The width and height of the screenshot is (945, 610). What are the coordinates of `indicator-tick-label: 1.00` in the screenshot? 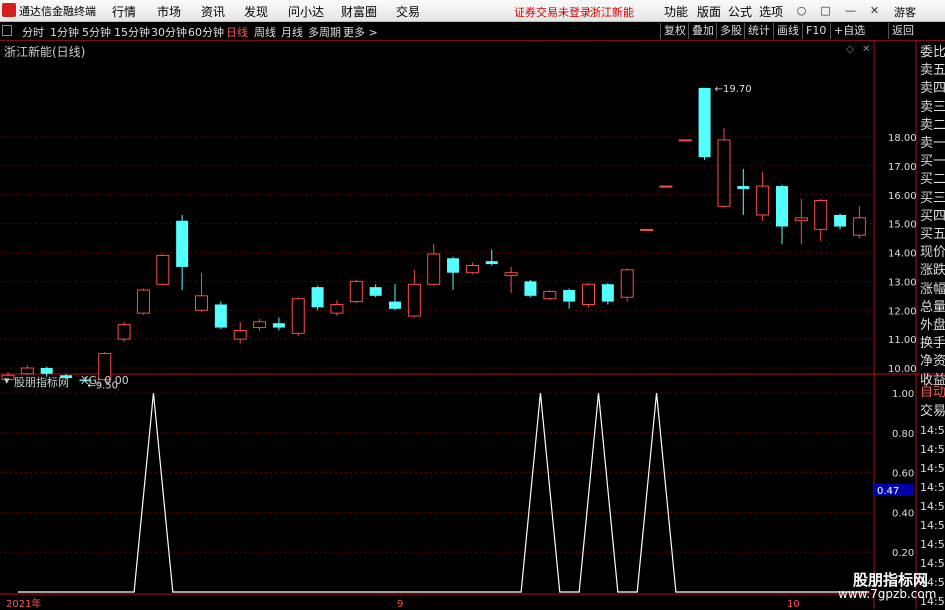 It's located at (903, 394).